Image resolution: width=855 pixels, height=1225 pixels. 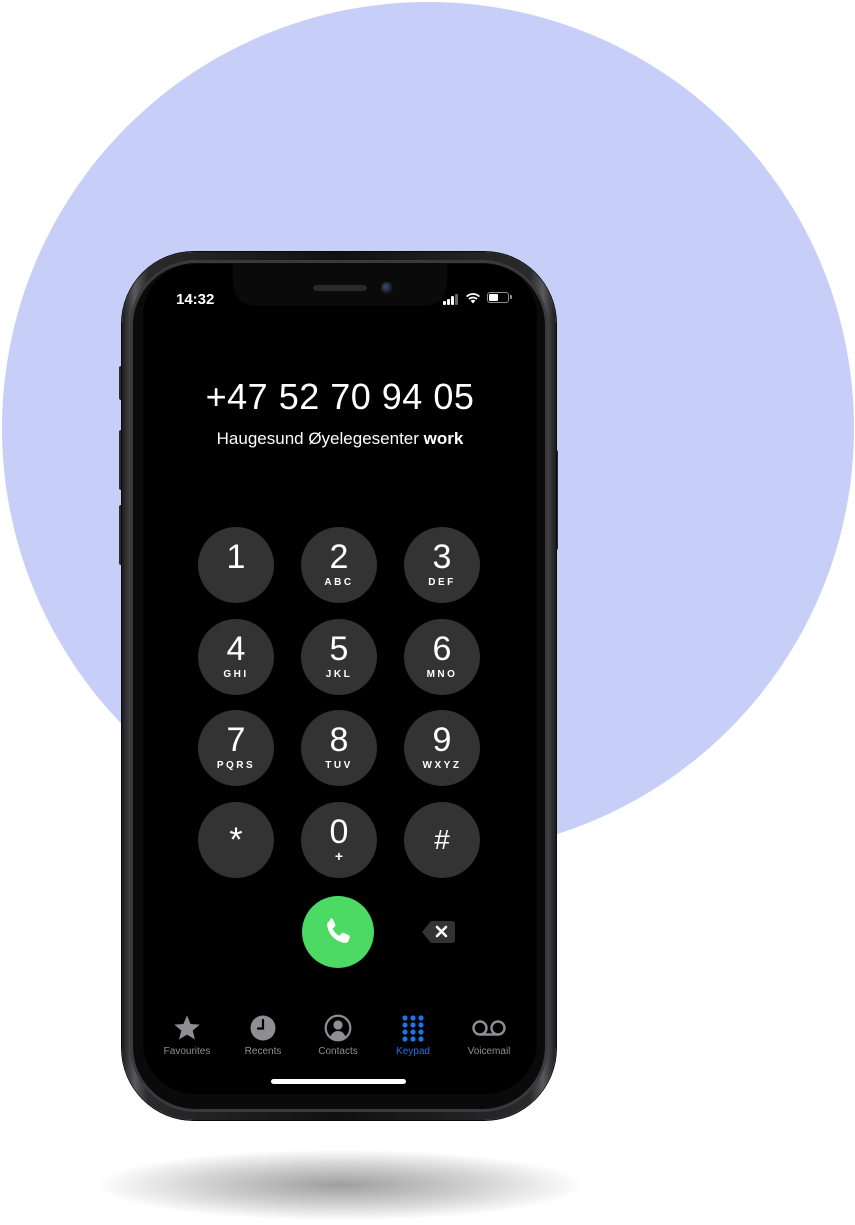 What do you see at coordinates (489, 1028) in the screenshot?
I see `voicemail-icon` at bounding box center [489, 1028].